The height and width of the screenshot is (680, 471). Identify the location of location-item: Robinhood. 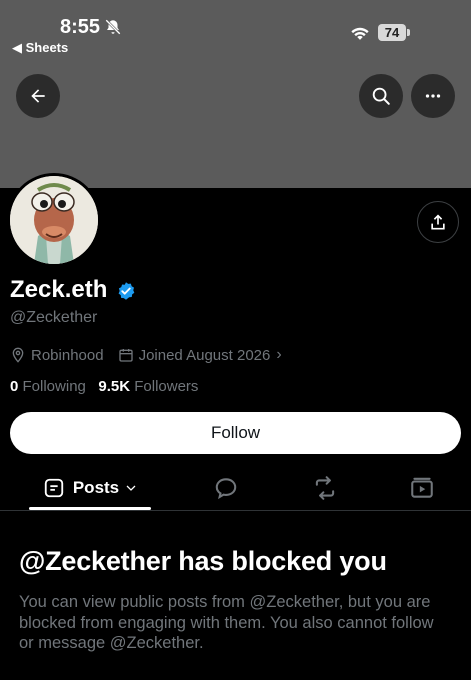
(57, 355).